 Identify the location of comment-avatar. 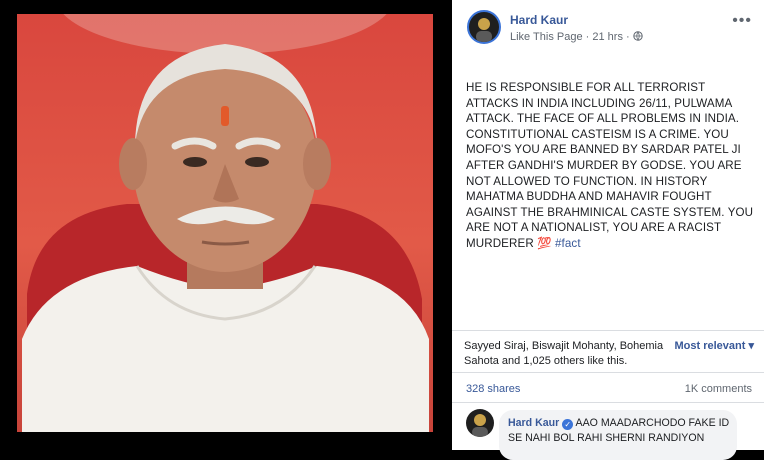
(480, 423).